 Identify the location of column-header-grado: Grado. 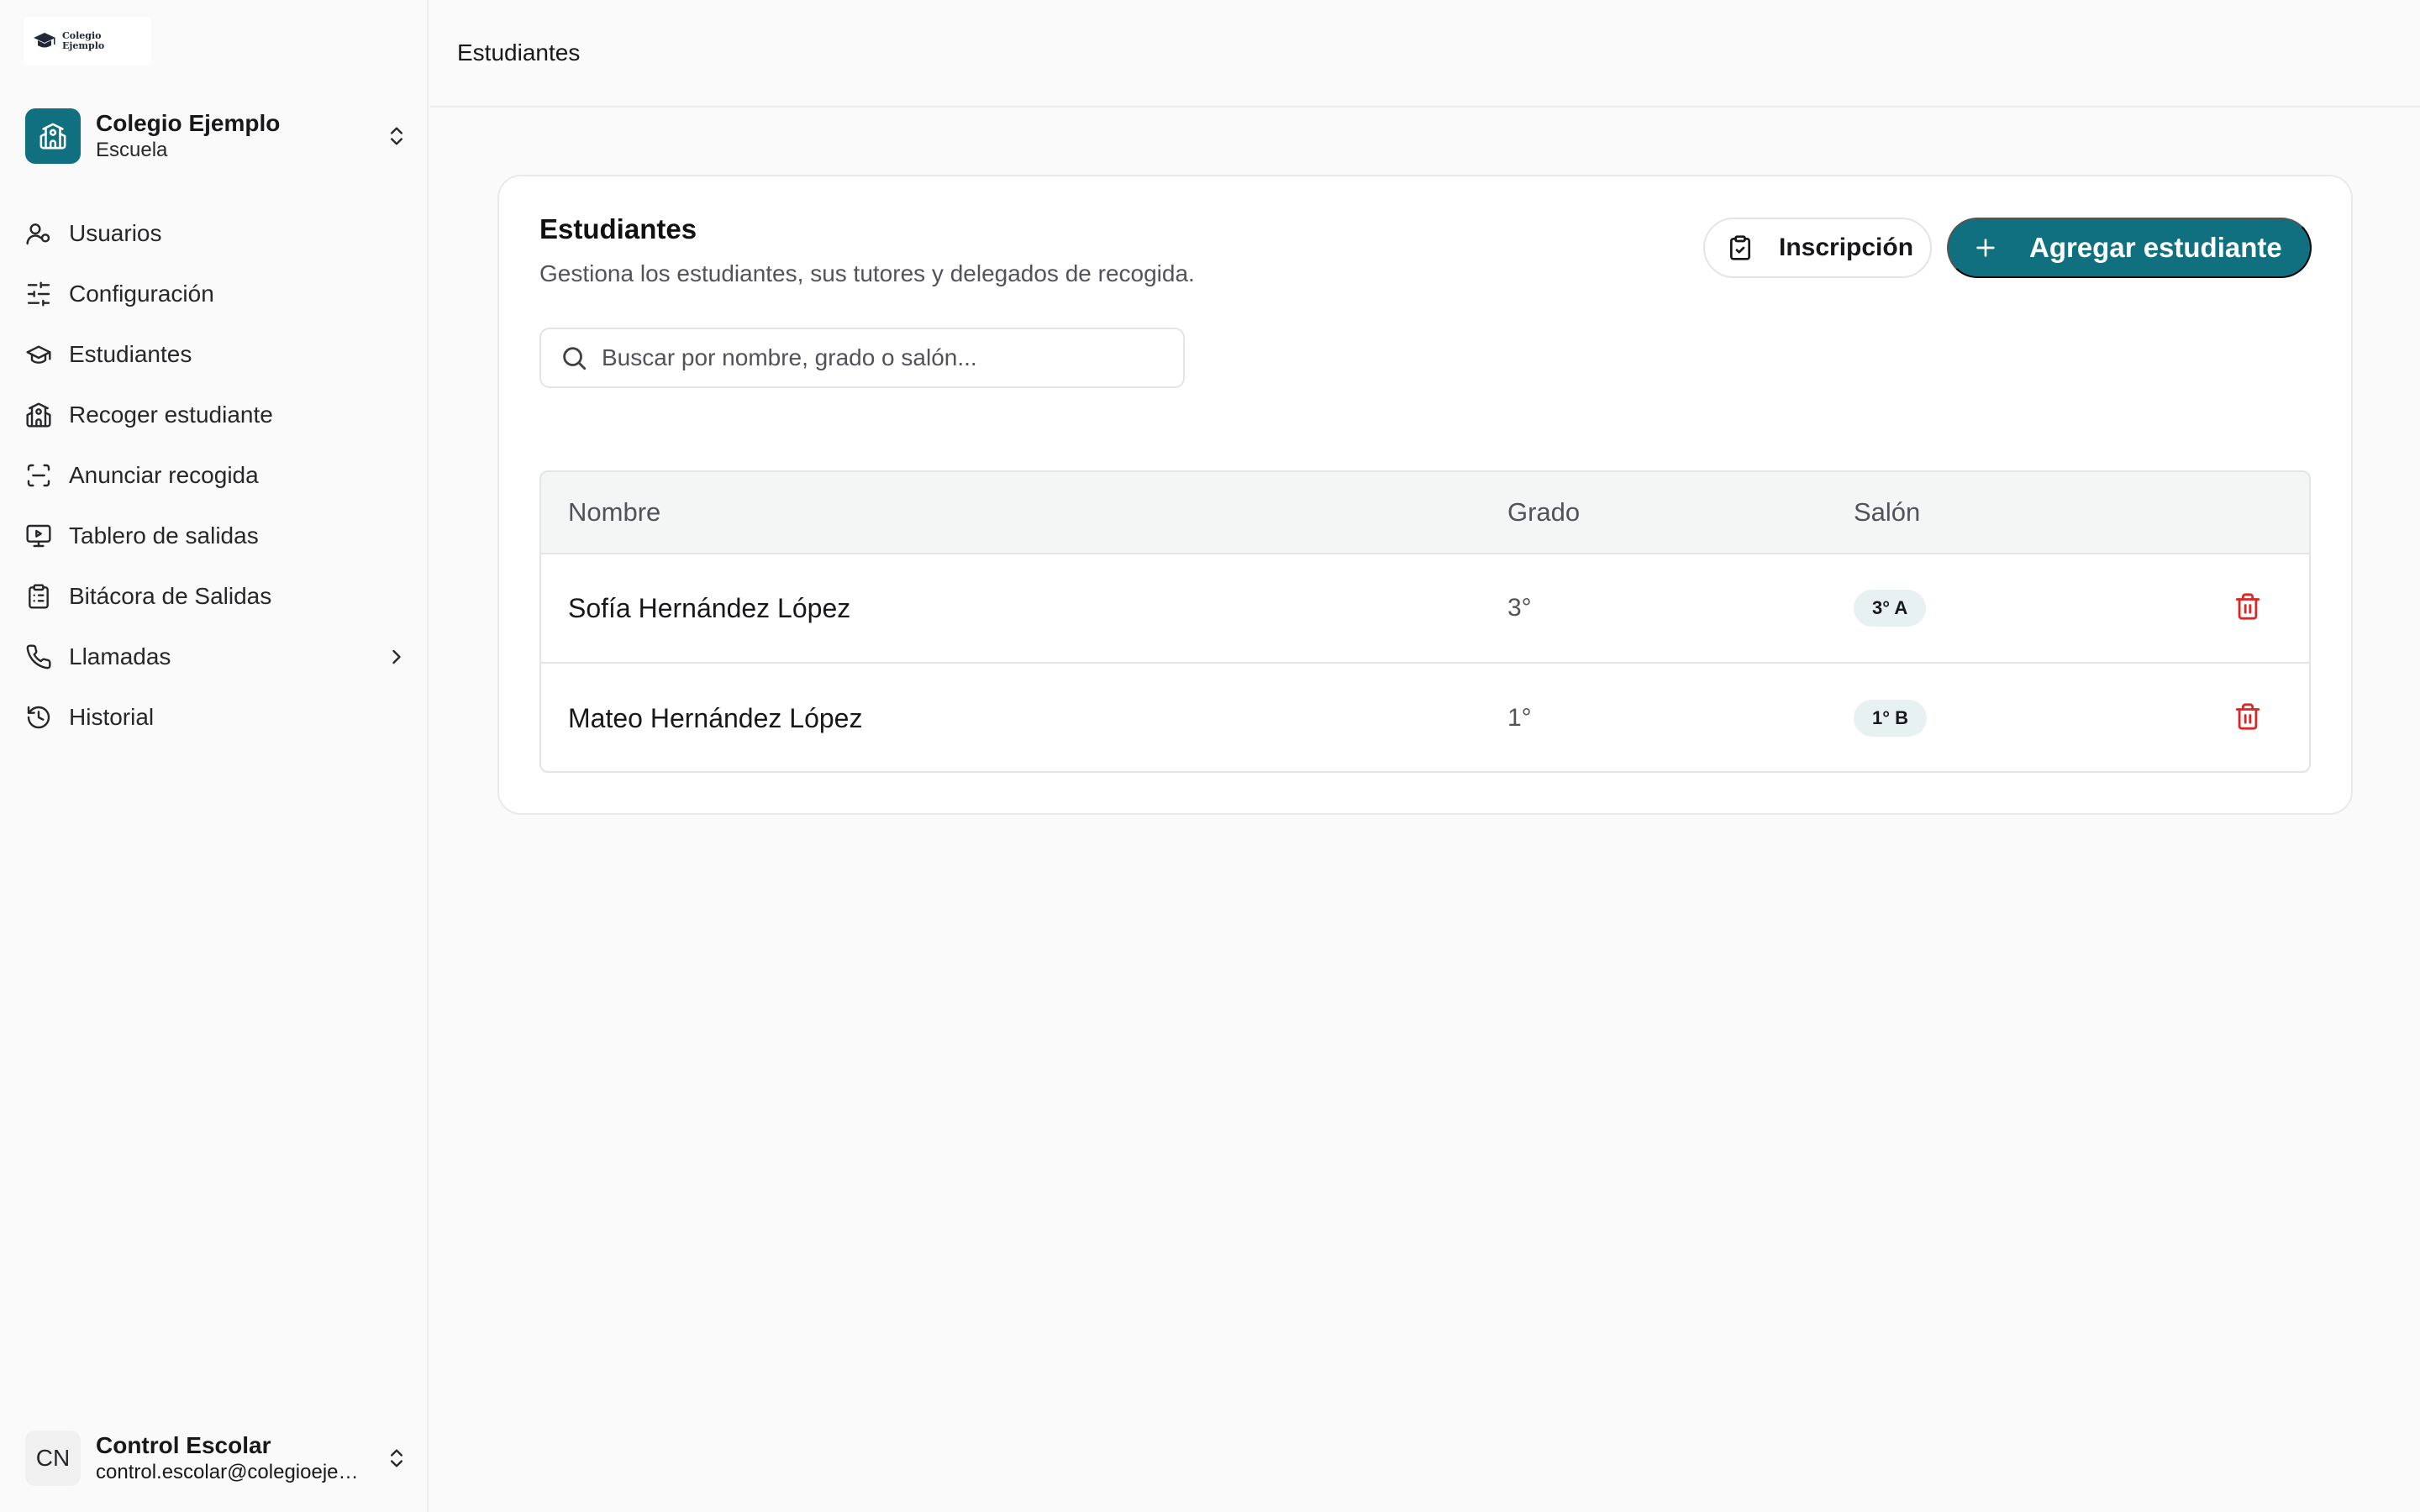
(1544, 512).